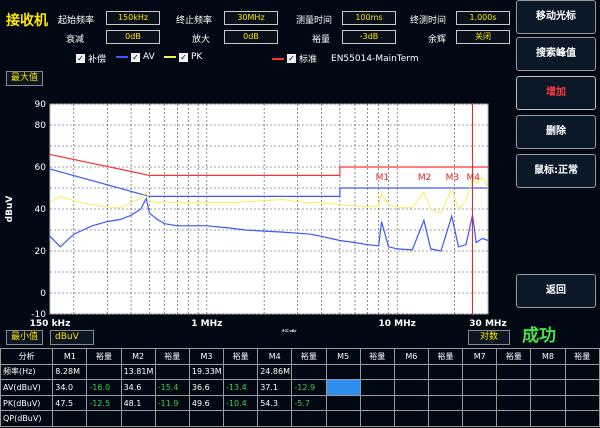 The height and width of the screenshot is (428, 600). What do you see at coordinates (172, 387) in the screenshot?
I see `table-cell: -15.4` at bounding box center [172, 387].